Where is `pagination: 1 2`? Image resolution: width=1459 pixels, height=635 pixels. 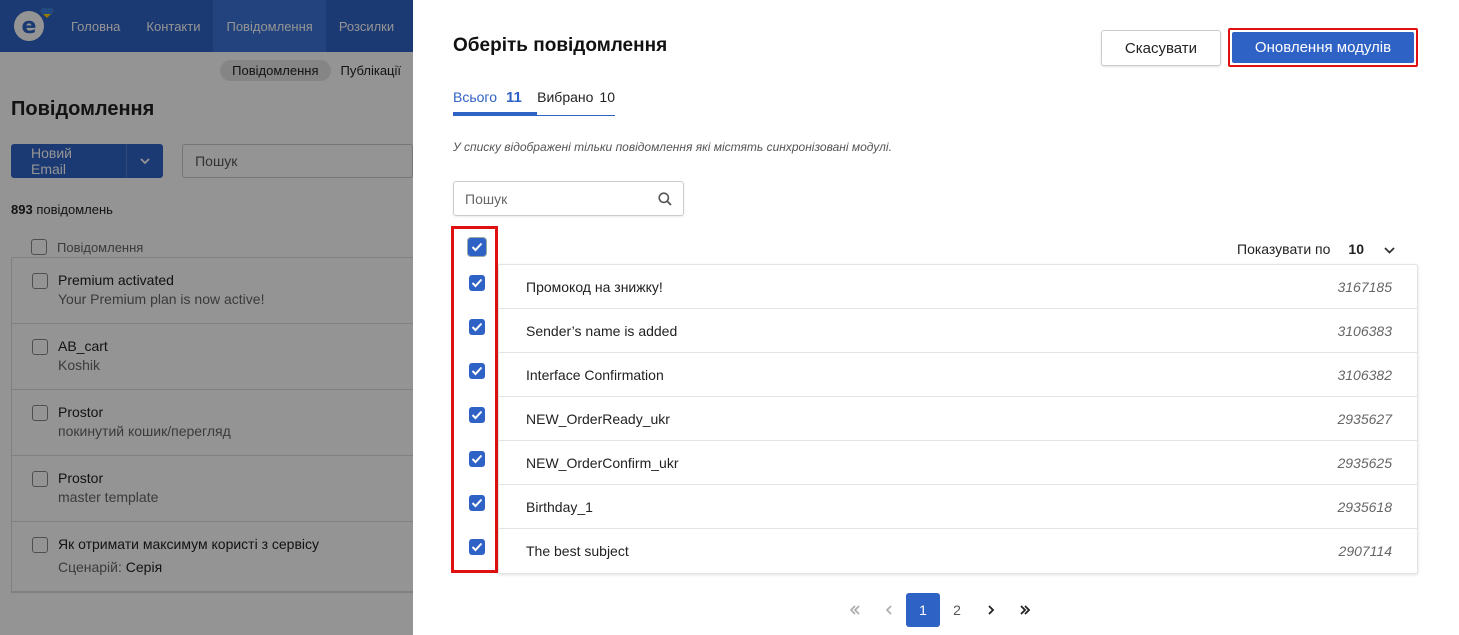 pagination: 1 2 is located at coordinates (940, 610).